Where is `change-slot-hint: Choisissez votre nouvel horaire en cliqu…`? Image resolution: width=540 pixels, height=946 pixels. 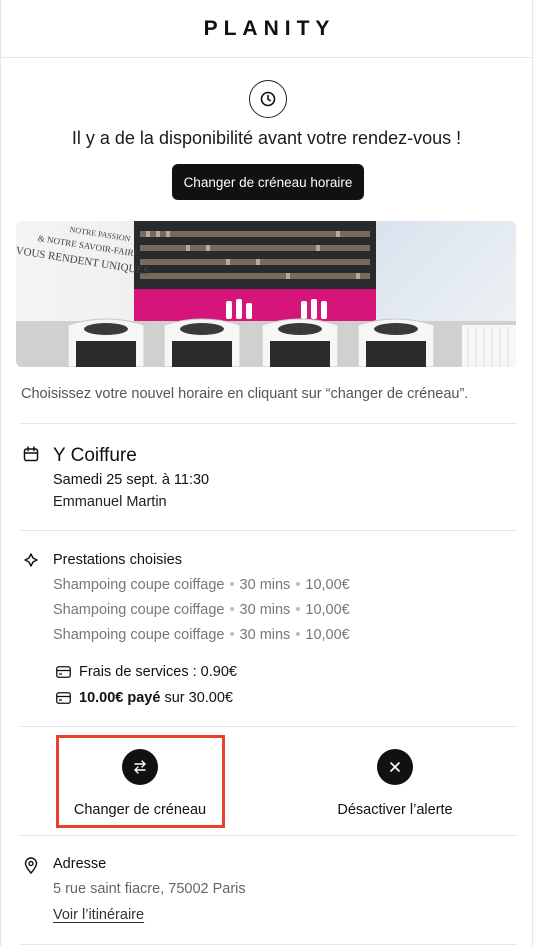 change-slot-hint: Choisissez votre nouvel horaire en cliqu… is located at coordinates (245, 394).